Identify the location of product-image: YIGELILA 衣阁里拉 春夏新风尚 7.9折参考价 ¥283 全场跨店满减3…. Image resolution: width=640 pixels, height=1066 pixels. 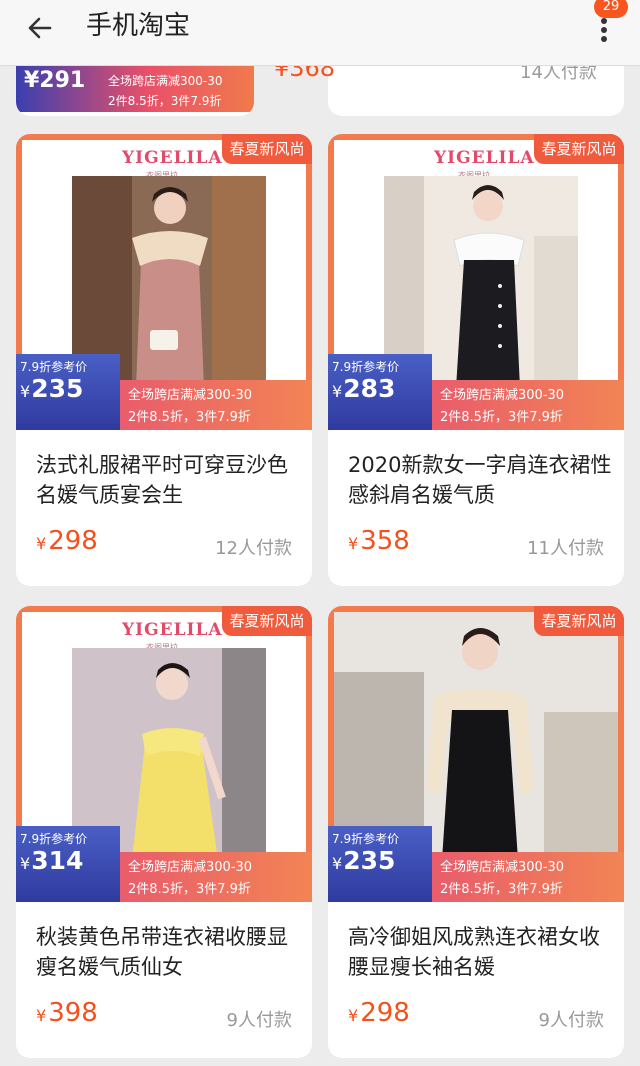
(476, 282).